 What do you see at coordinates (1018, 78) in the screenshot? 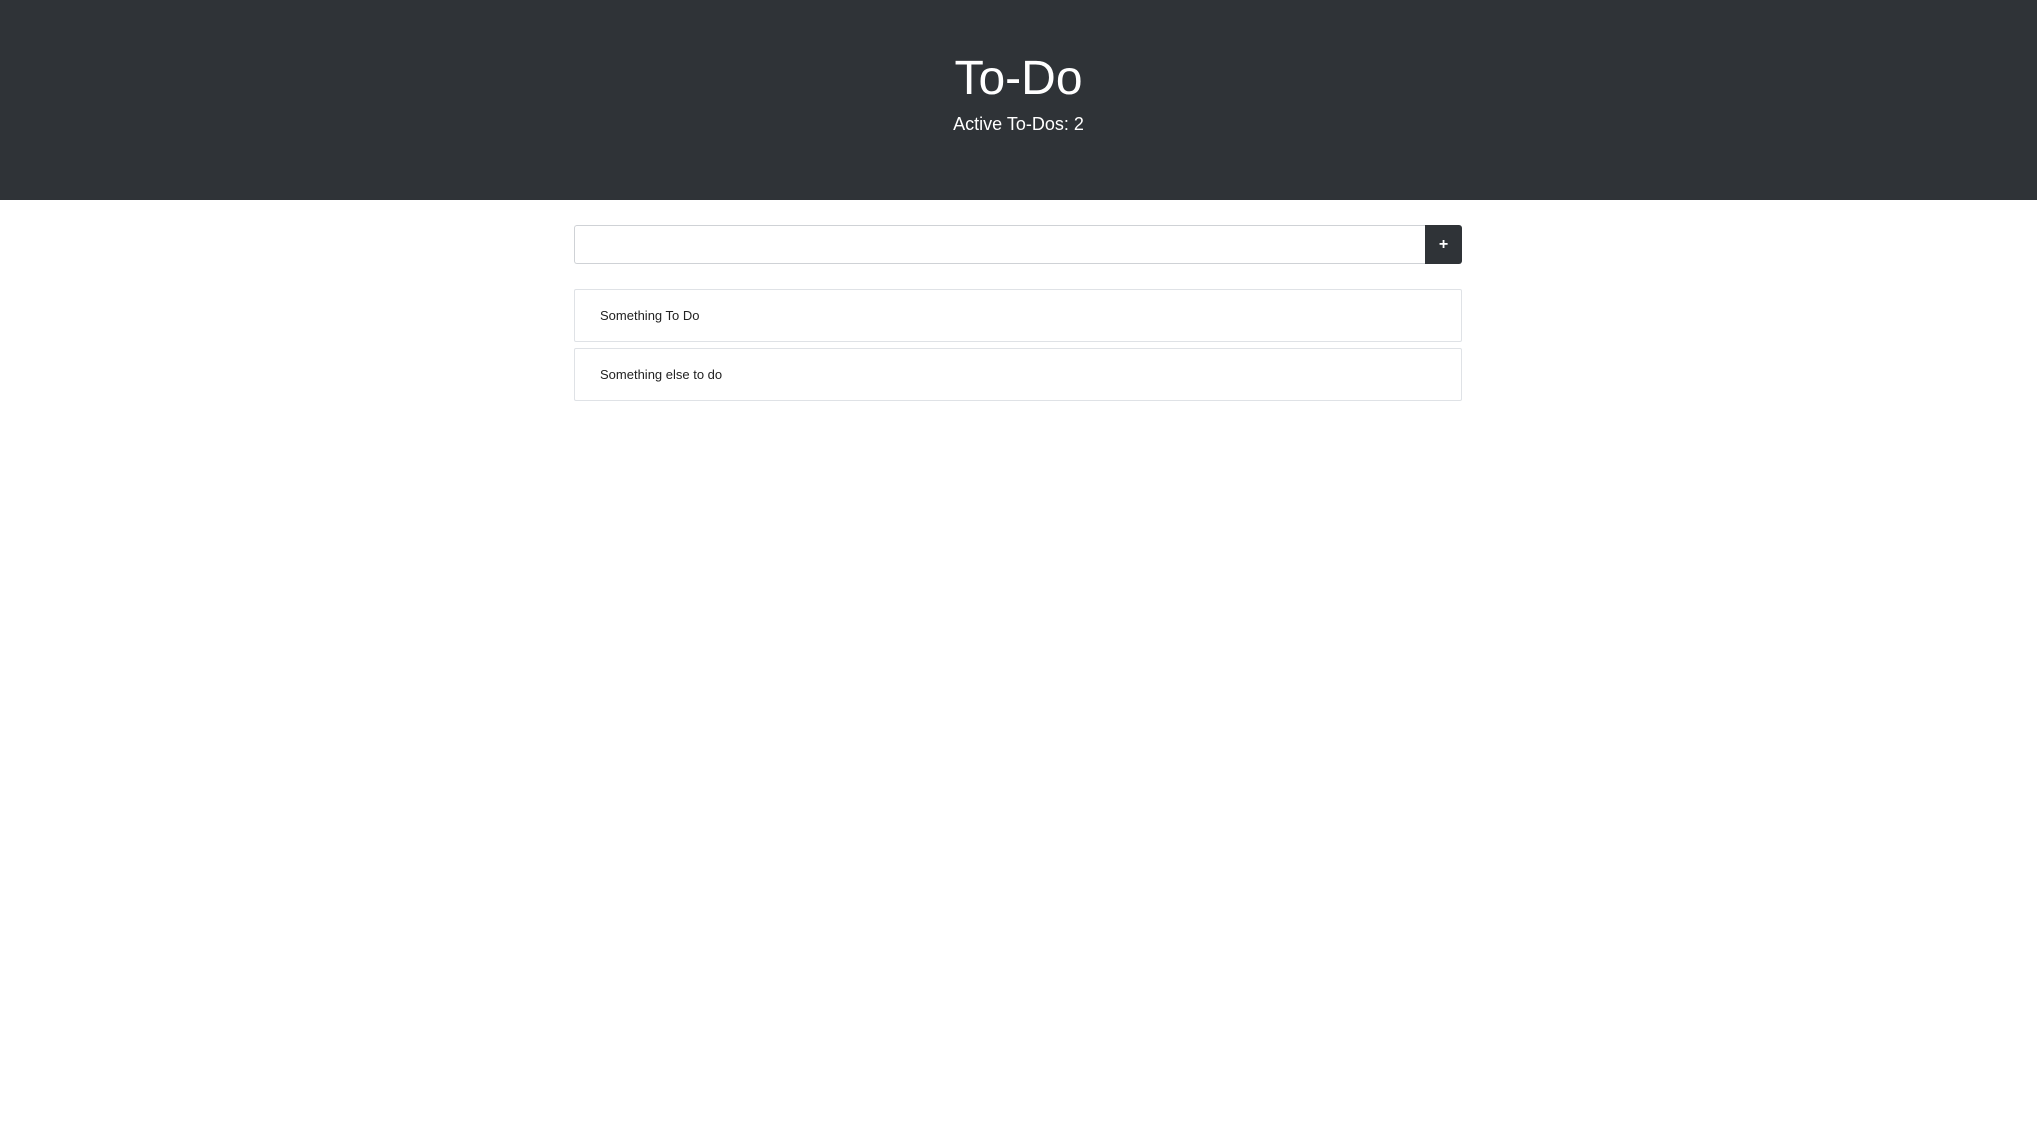
I see `page-title: To-Do` at bounding box center [1018, 78].